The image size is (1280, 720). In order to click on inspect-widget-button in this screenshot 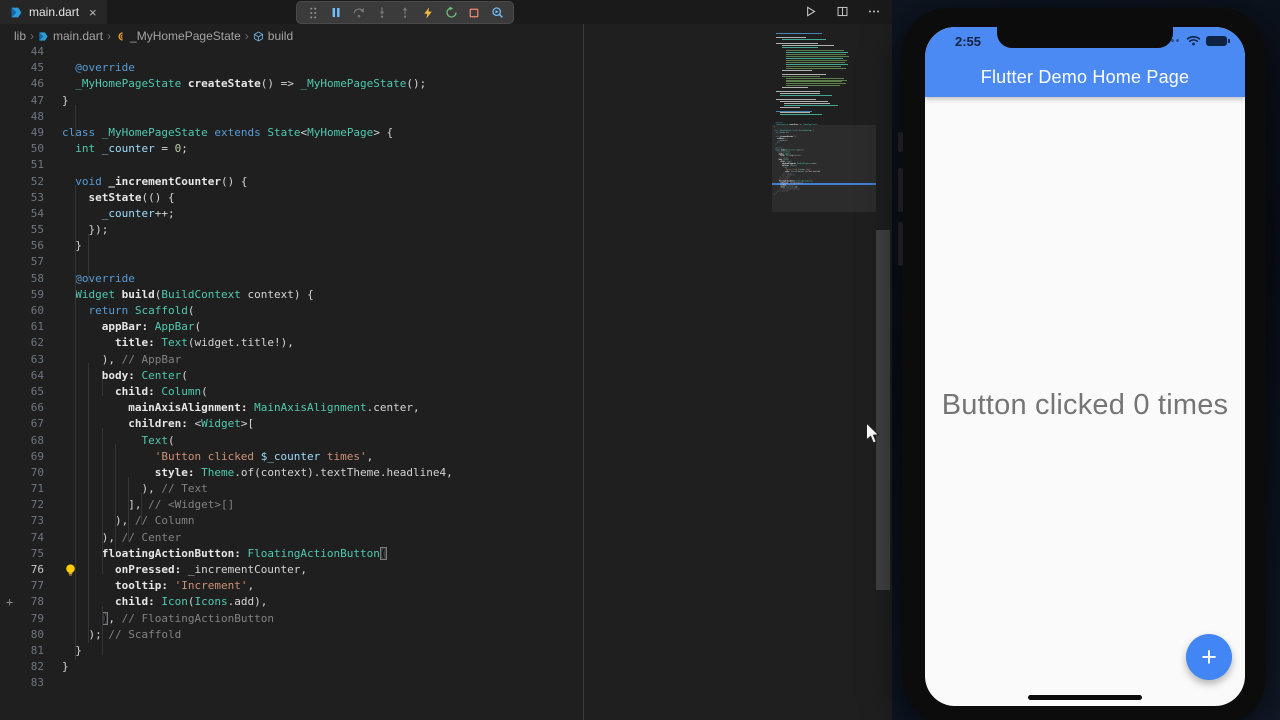, I will do `click(497, 13)`.